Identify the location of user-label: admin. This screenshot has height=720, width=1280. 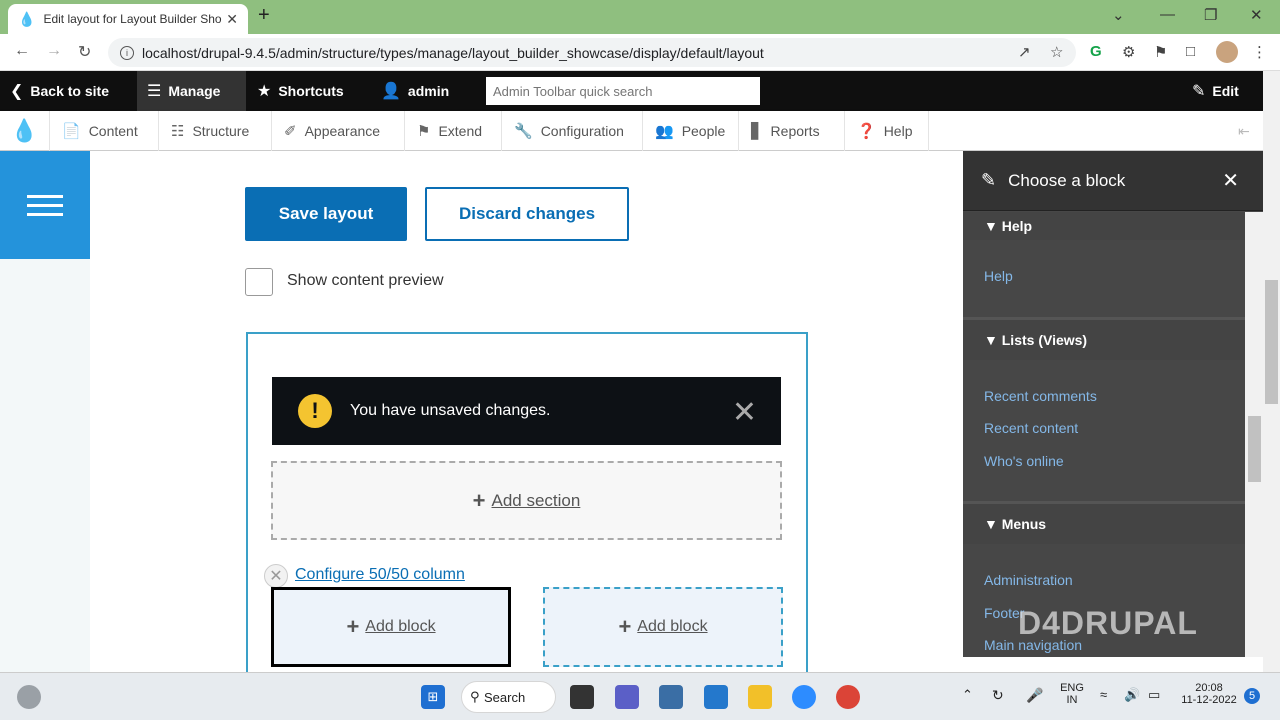
(428, 91).